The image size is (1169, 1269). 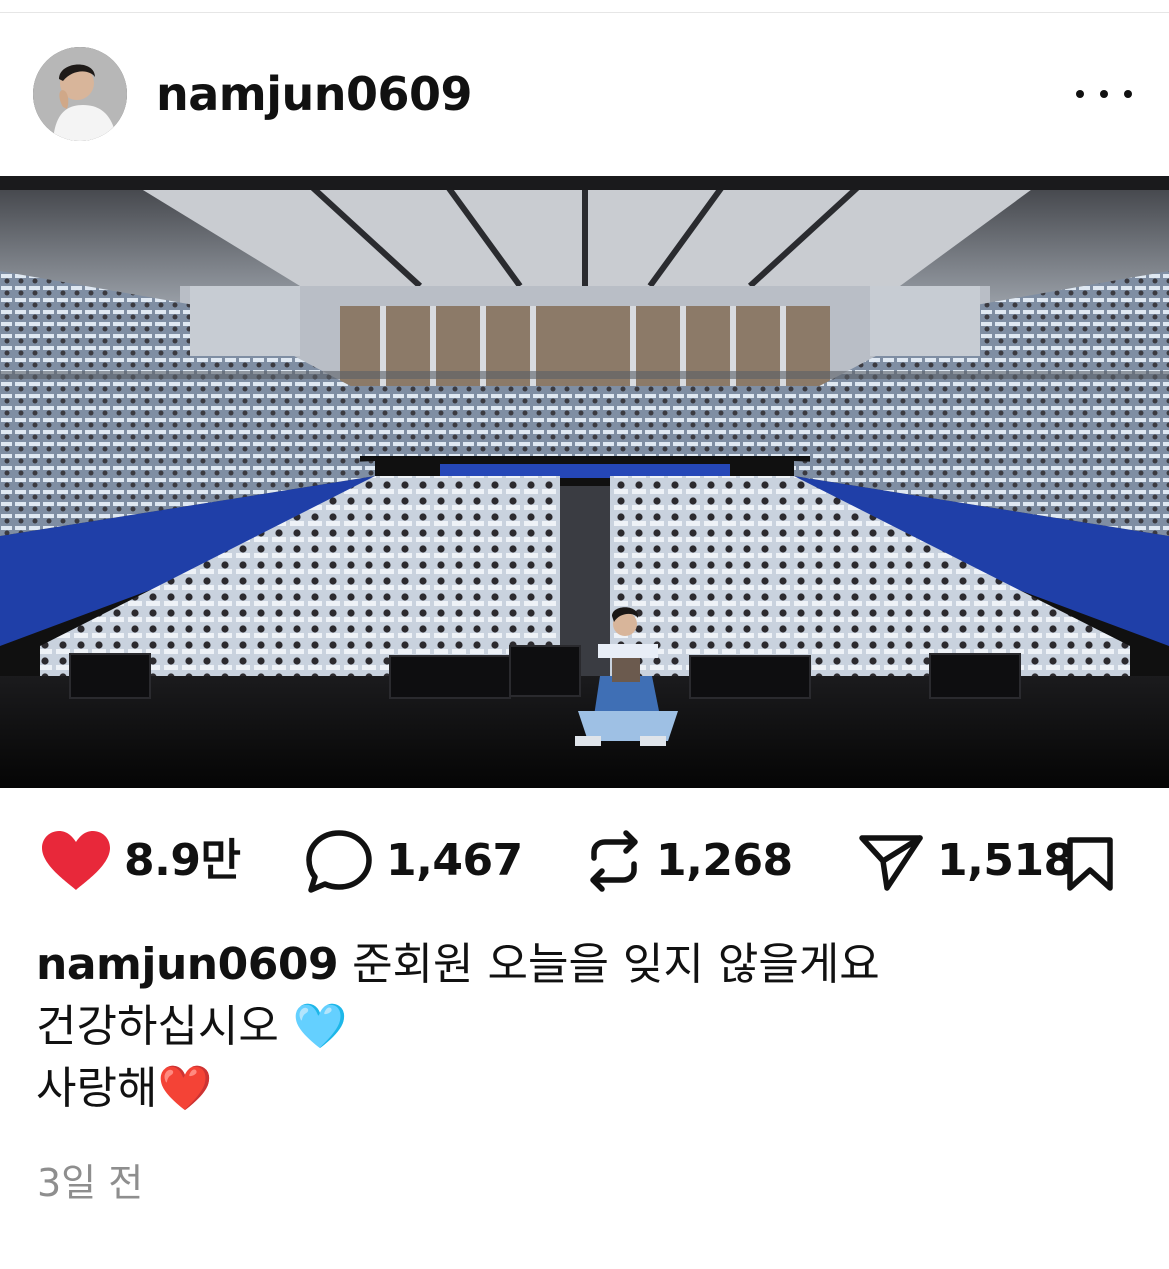 I want to click on shares-count: 1,518, so click(x=1005, y=860).